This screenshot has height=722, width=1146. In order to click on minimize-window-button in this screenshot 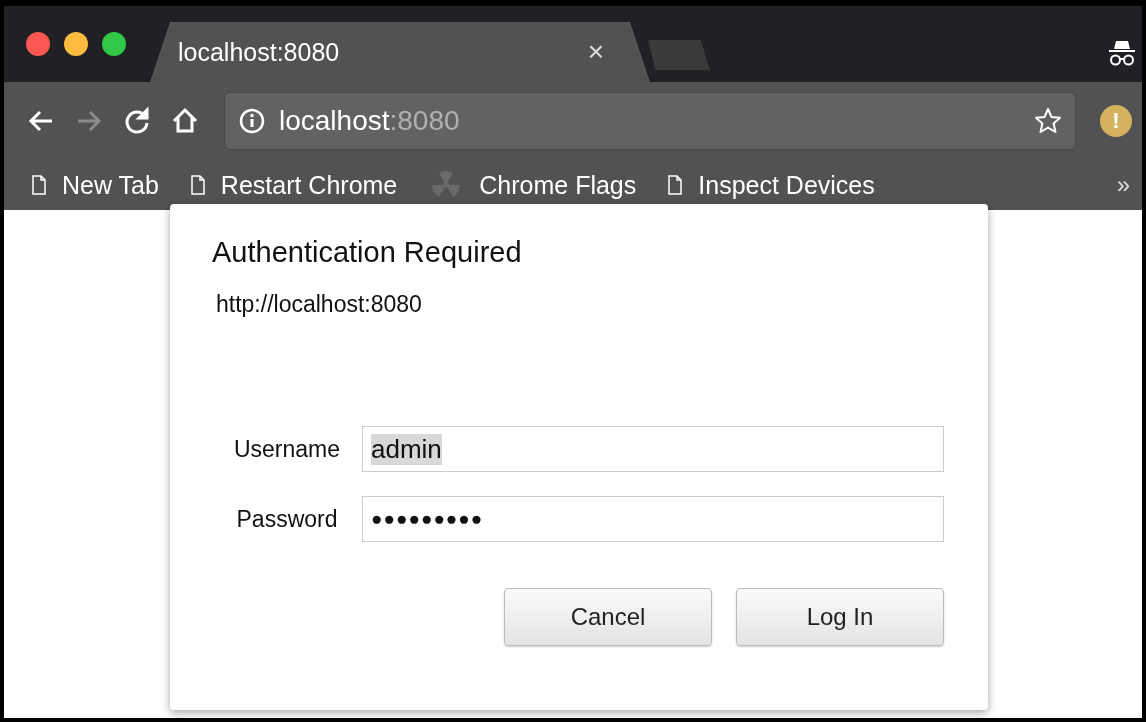, I will do `click(76, 44)`.